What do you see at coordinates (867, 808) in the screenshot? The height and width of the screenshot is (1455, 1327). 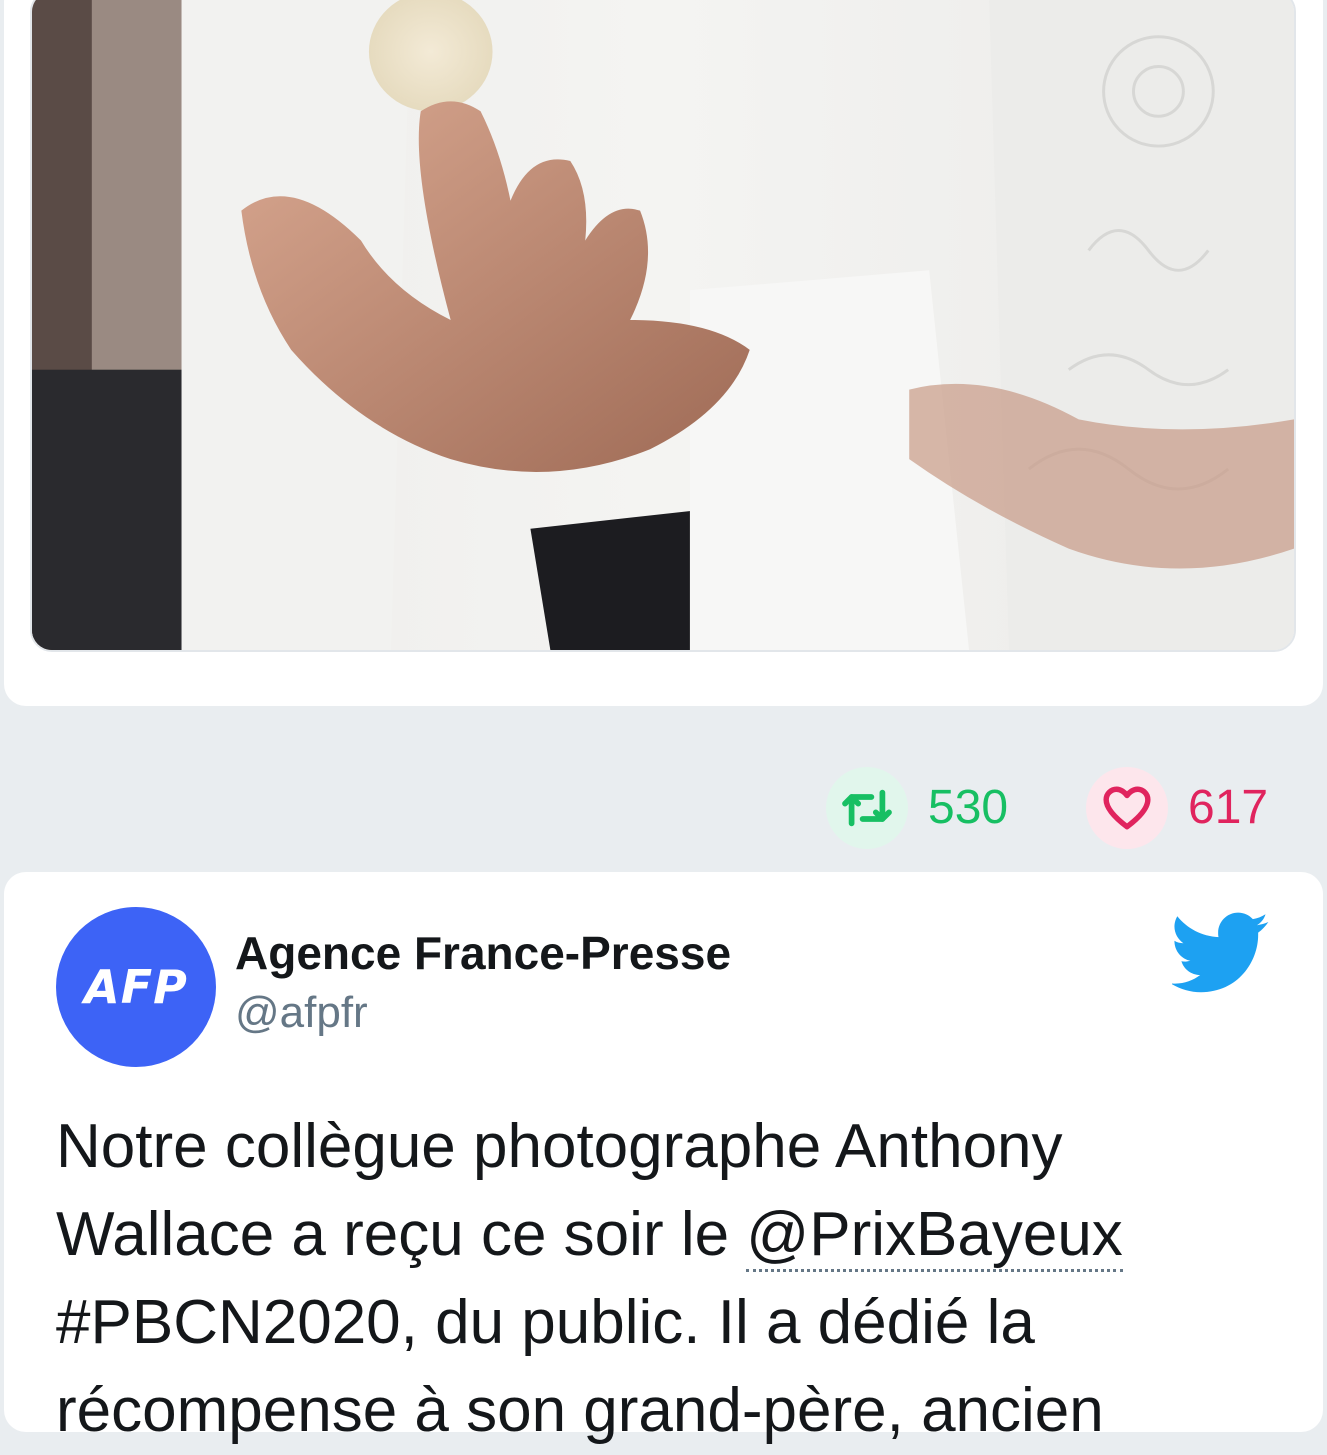 I see `retweet-icon` at bounding box center [867, 808].